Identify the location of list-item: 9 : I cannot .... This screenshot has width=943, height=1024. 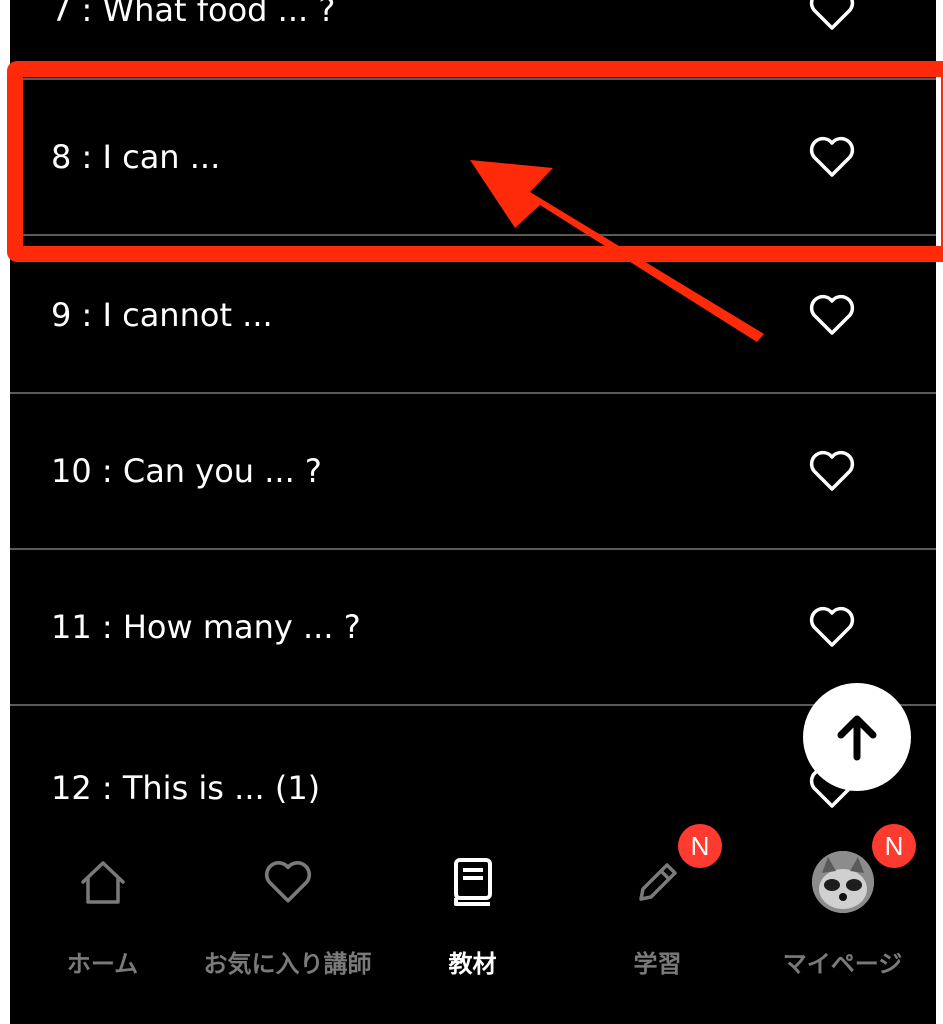
(473, 316).